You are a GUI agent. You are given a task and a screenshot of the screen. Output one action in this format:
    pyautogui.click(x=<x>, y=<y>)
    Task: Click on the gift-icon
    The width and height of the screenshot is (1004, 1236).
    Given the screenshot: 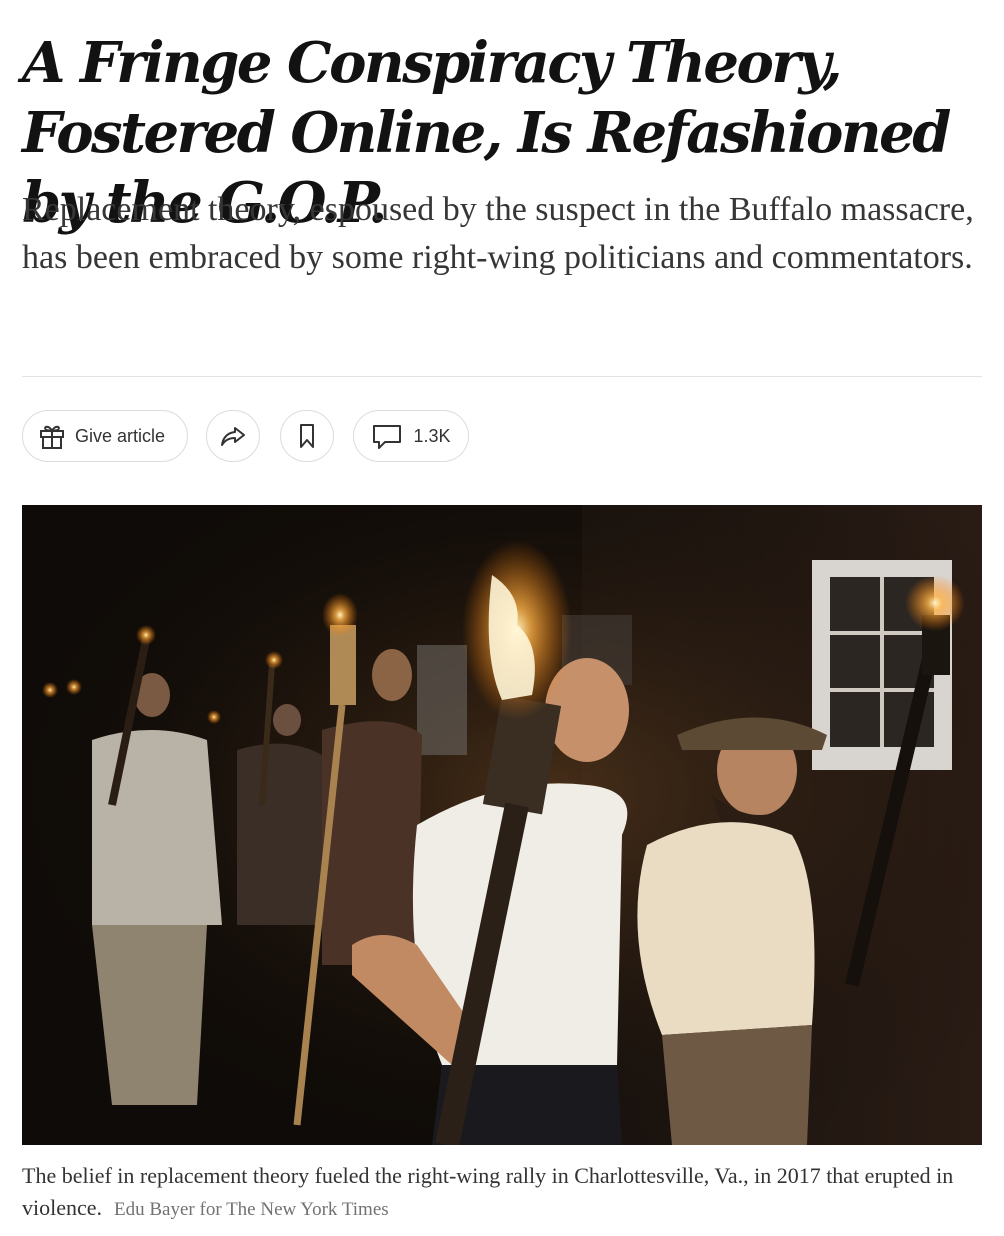 What is the action you would take?
    pyautogui.click(x=52, y=436)
    